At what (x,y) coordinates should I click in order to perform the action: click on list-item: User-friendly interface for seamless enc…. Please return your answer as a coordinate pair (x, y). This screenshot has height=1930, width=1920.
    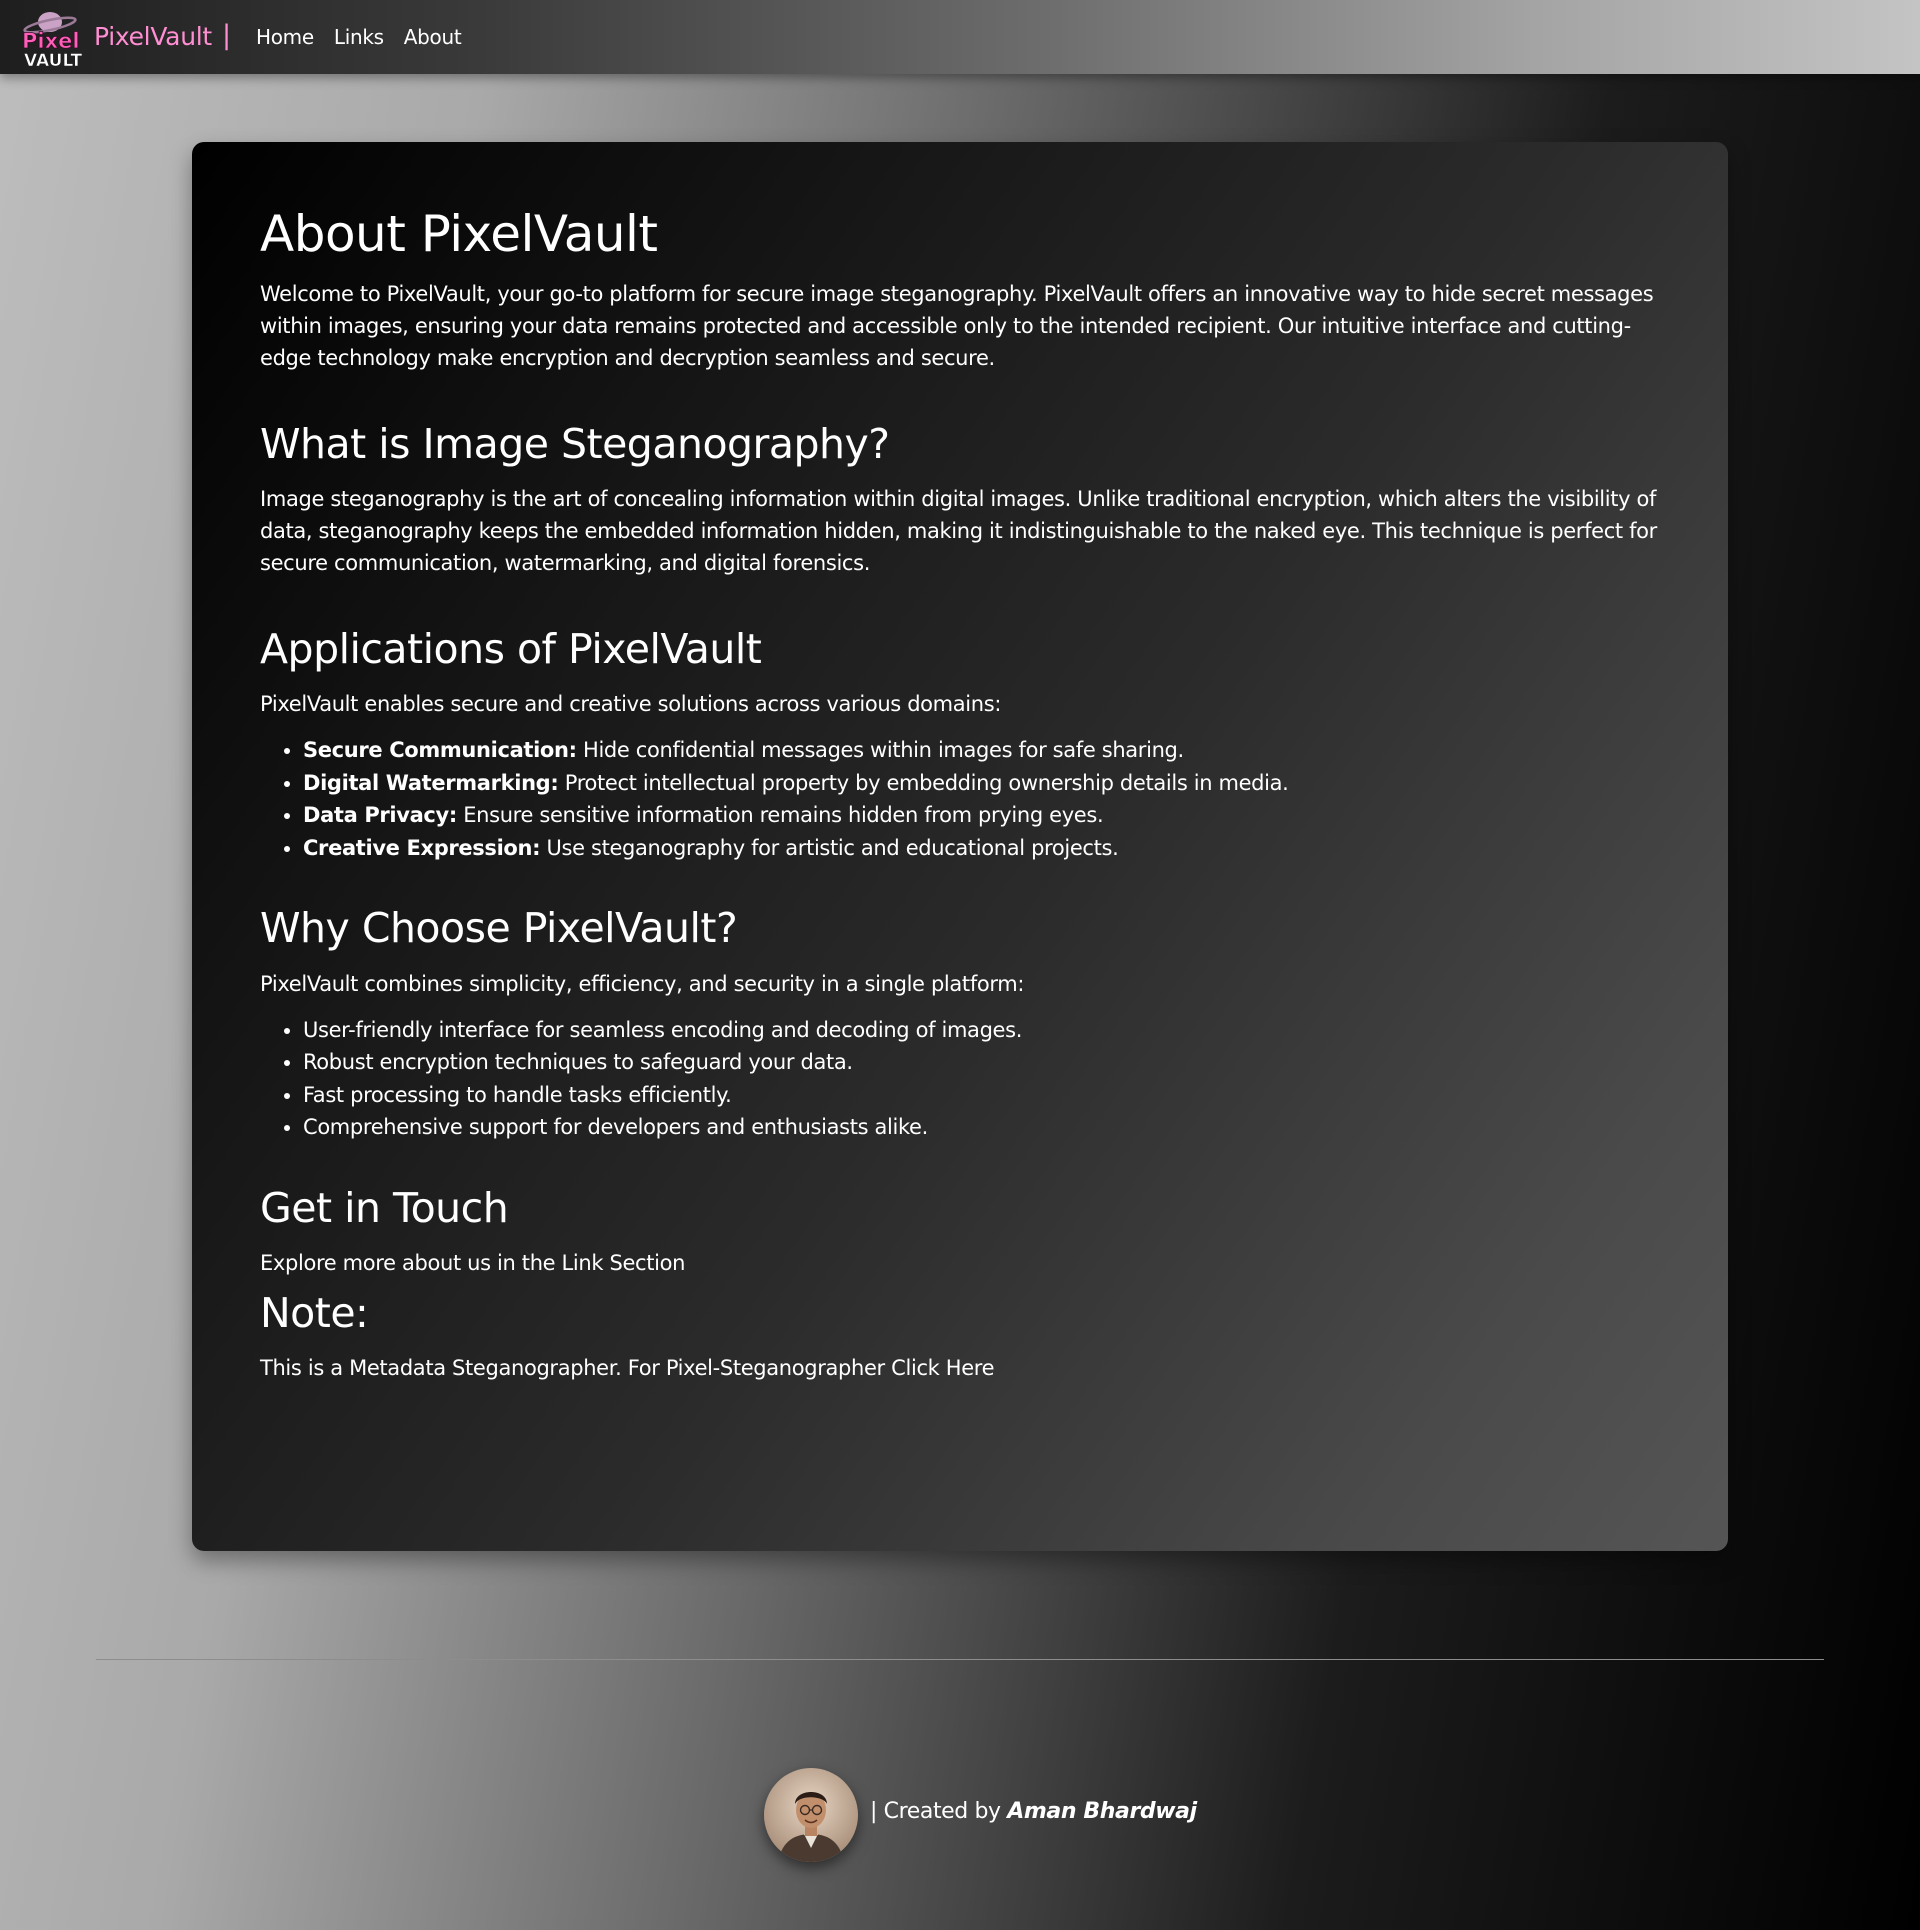
    Looking at the image, I should click on (982, 1030).